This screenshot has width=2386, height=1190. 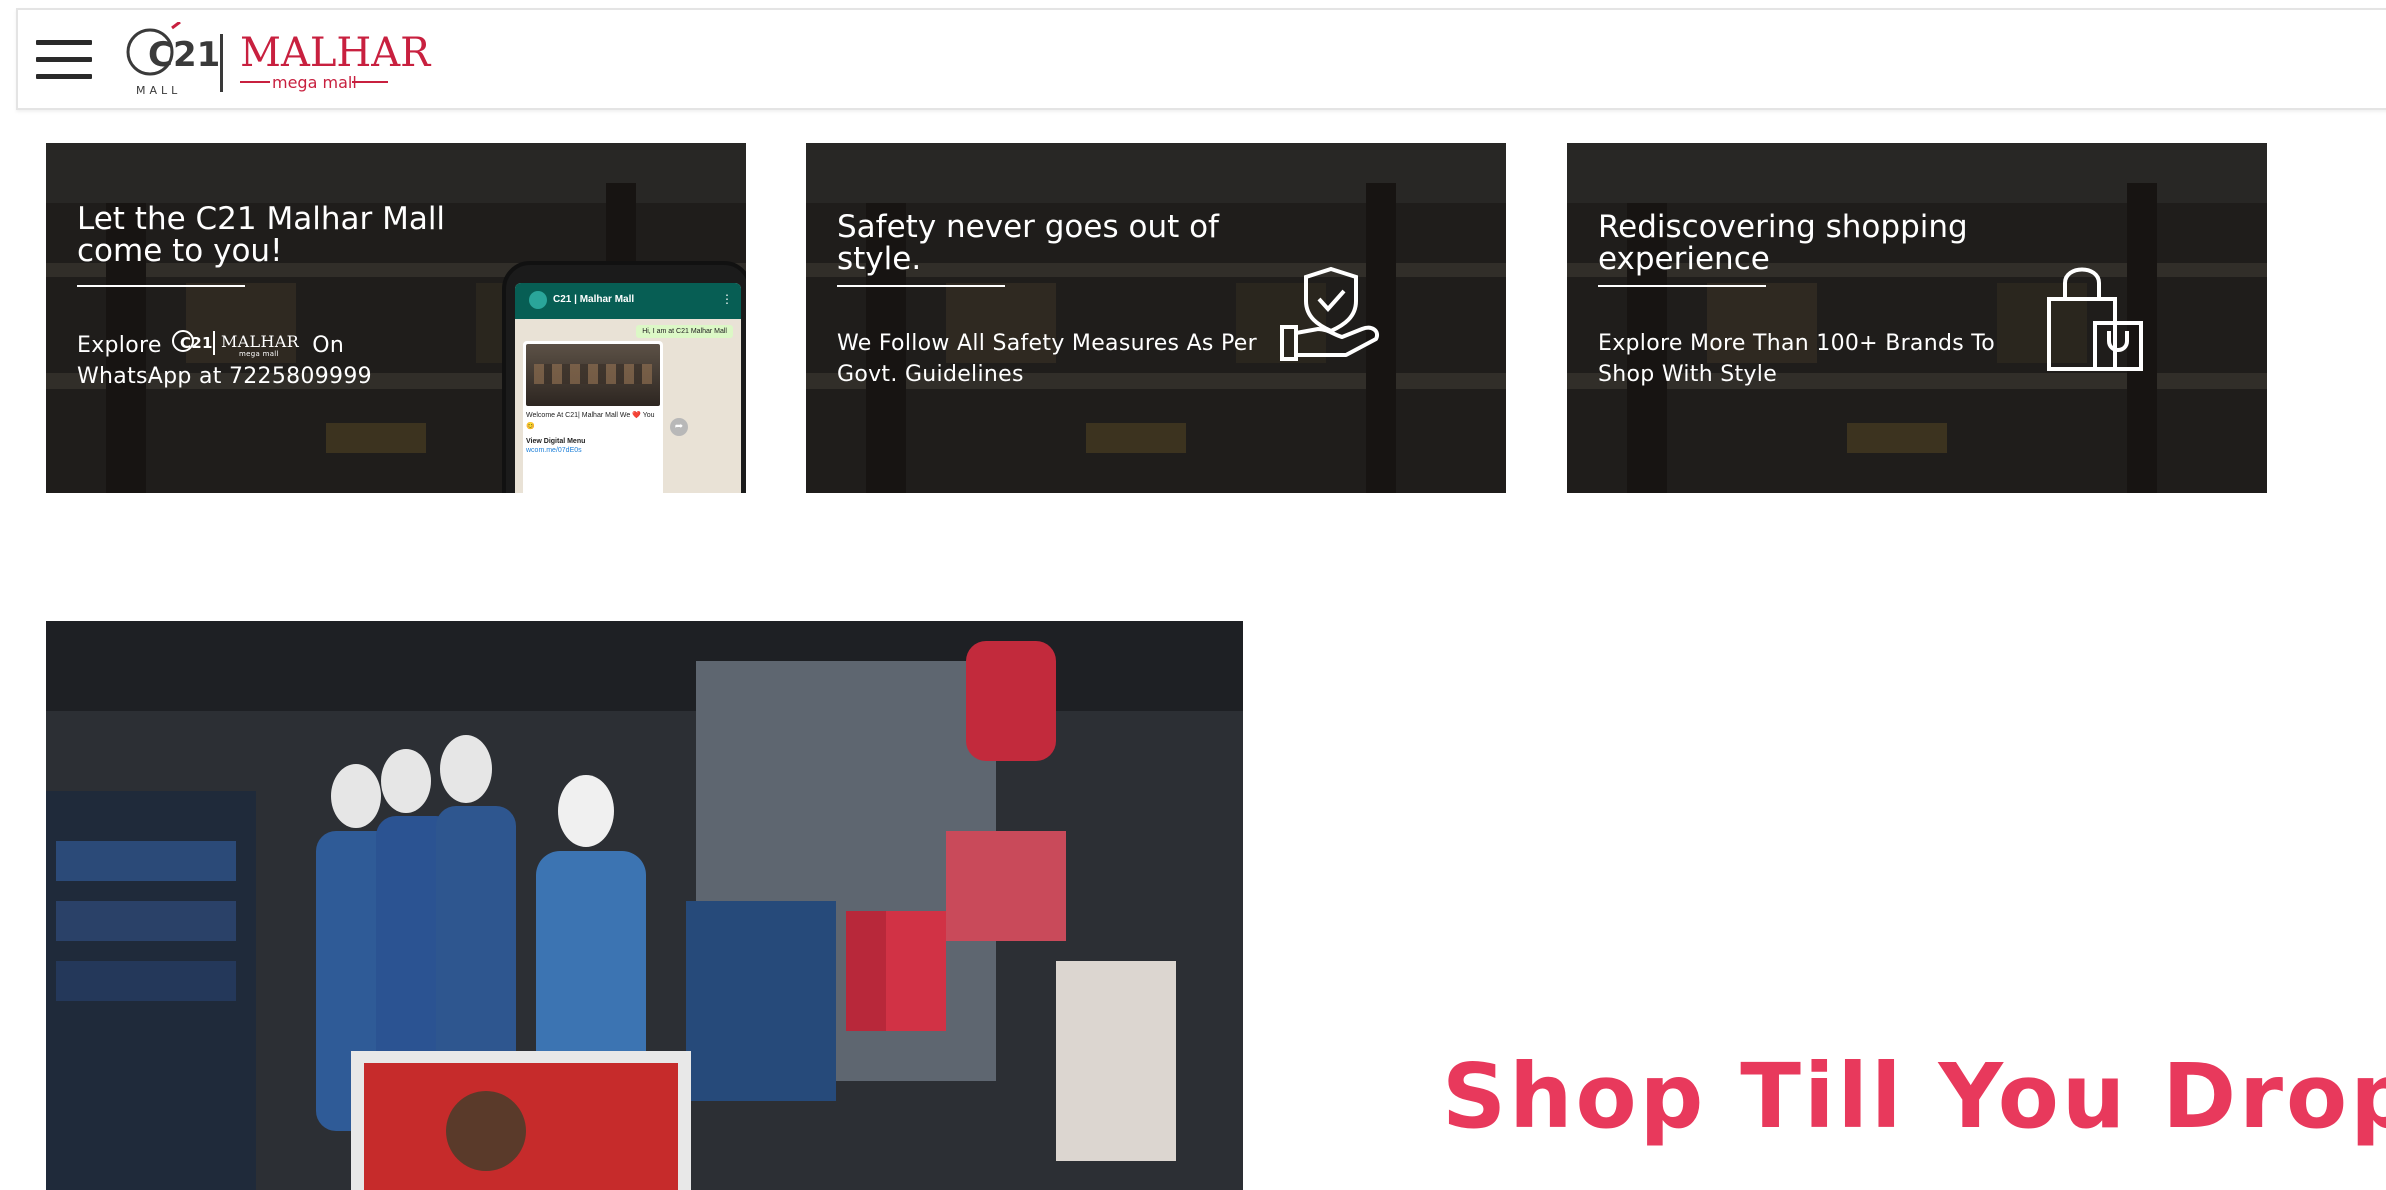 What do you see at coordinates (594, 299) in the screenshot?
I see `chat-name: C21 | Malhar Mall` at bounding box center [594, 299].